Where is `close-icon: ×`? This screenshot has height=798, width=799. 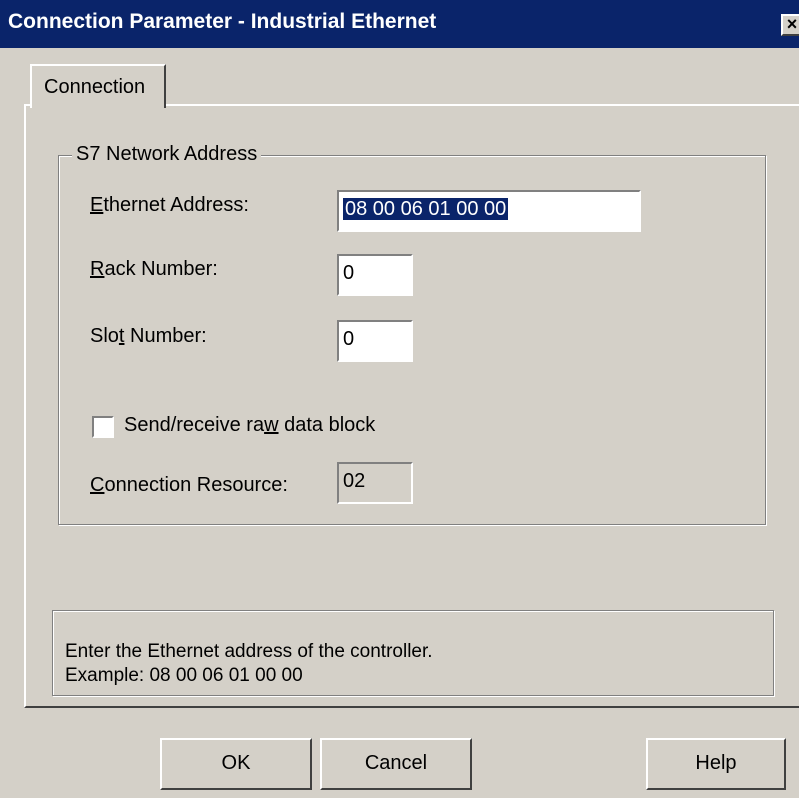 close-icon: × is located at coordinates (790, 25).